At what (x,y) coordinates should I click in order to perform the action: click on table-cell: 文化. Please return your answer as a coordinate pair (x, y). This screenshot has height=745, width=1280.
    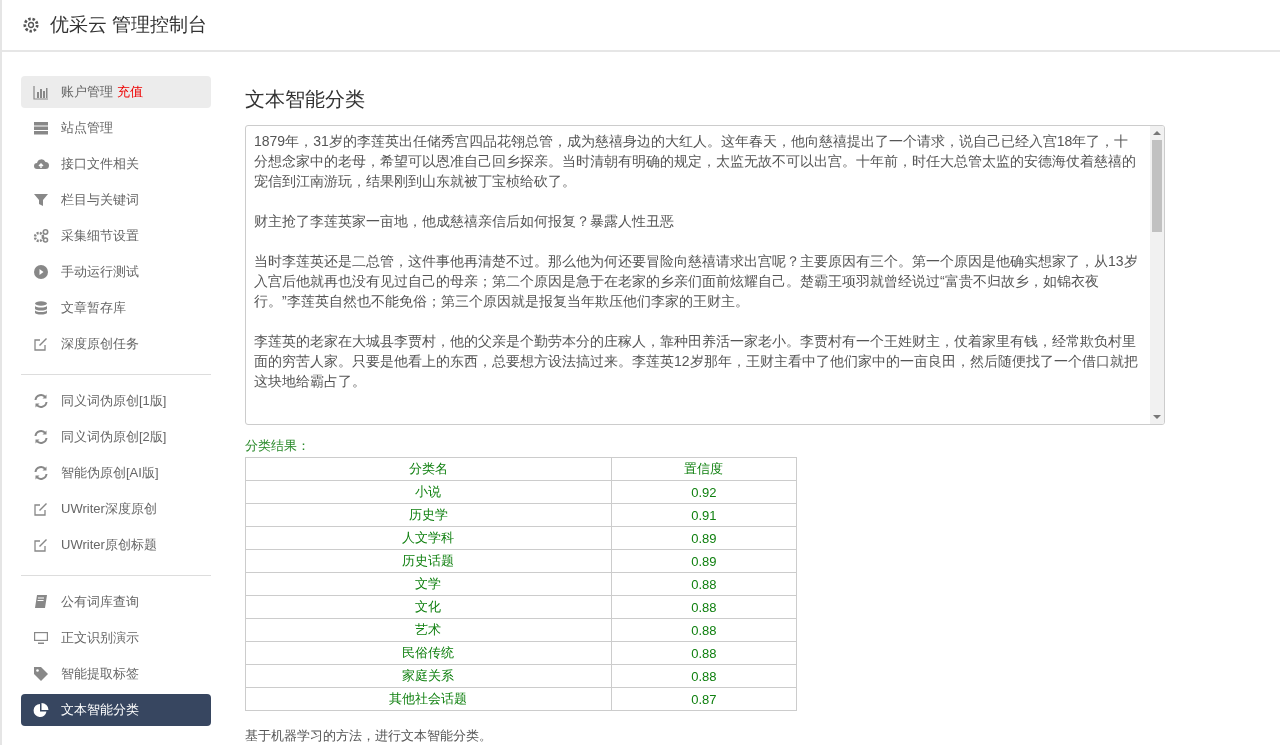
    Looking at the image, I should click on (428, 607).